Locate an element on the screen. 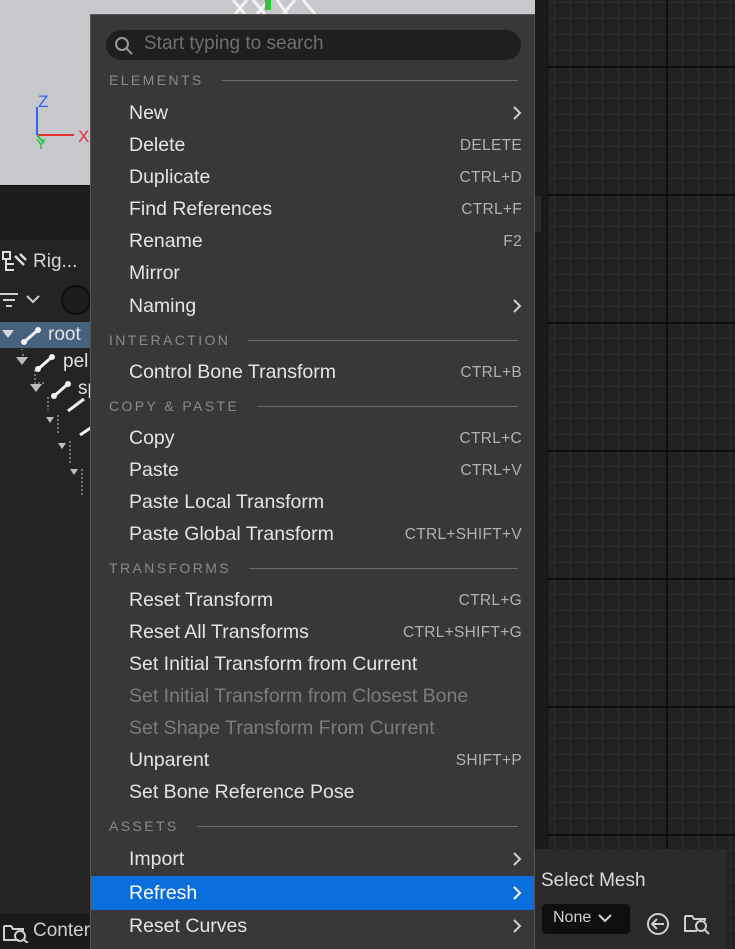 The image size is (735, 949). section-transforms: TRANSFORMS is located at coordinates (313, 568).